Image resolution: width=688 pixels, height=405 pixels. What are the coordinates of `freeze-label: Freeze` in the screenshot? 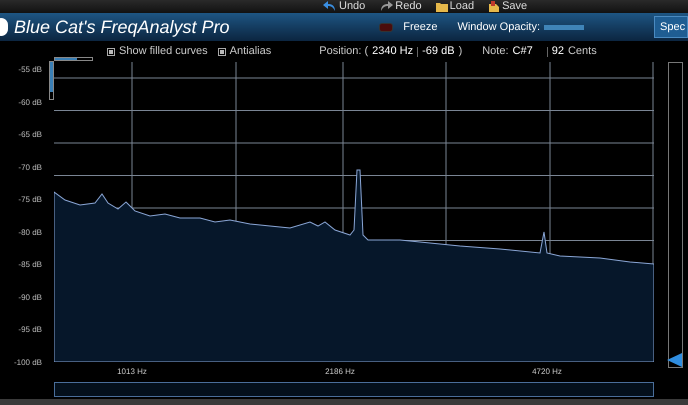 It's located at (420, 27).